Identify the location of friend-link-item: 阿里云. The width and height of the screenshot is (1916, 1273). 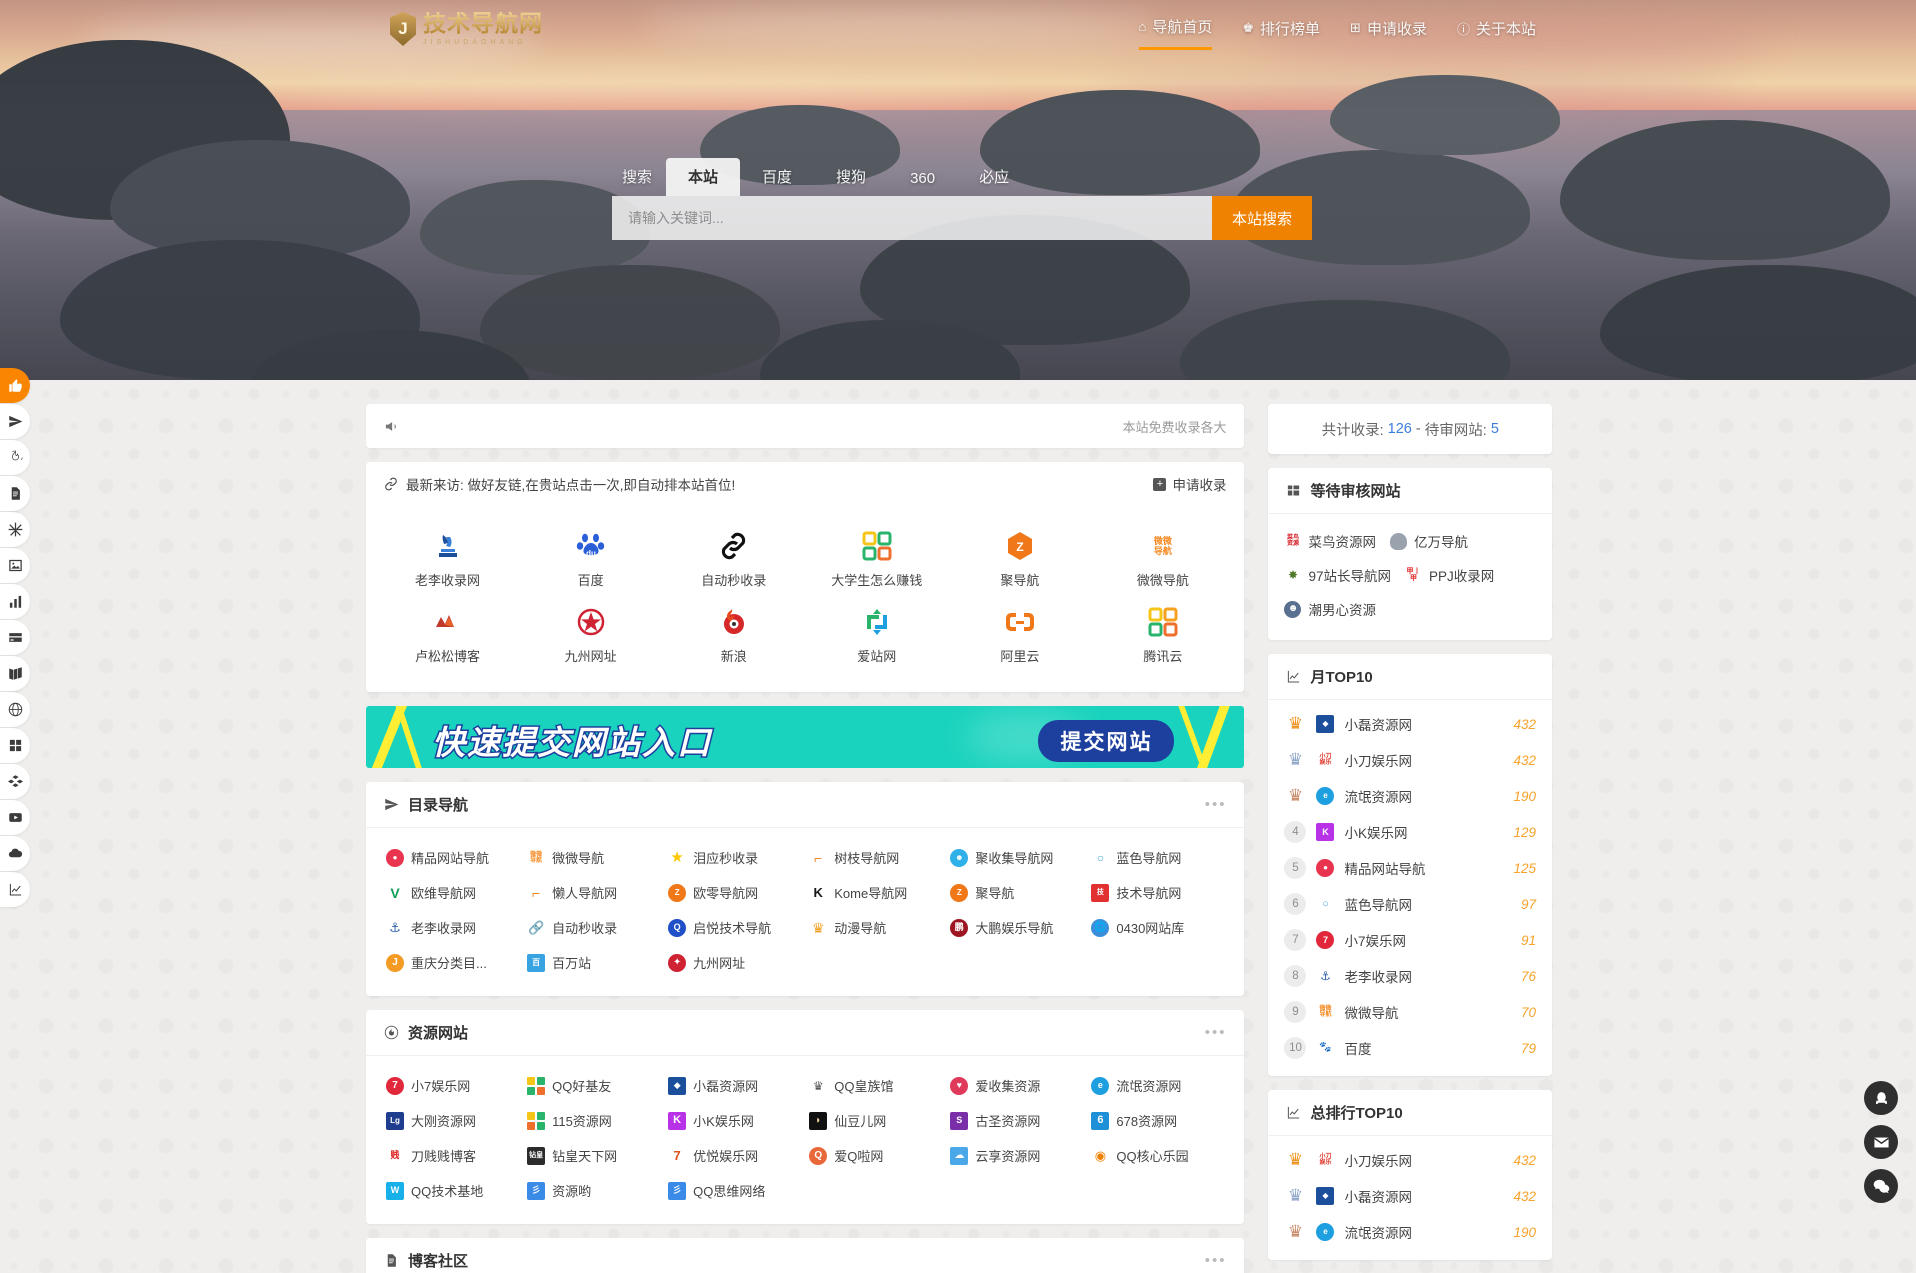
(1019, 636).